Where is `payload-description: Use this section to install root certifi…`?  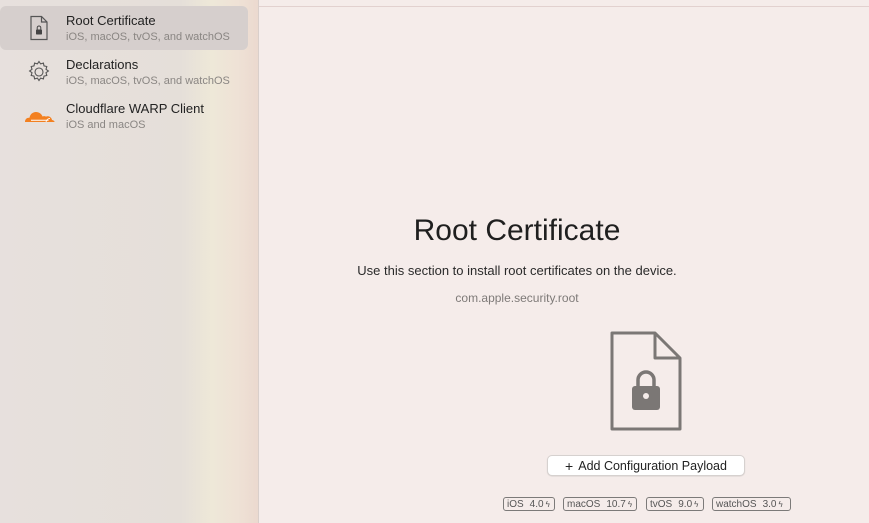 payload-description: Use this section to install root certifi… is located at coordinates (517, 270).